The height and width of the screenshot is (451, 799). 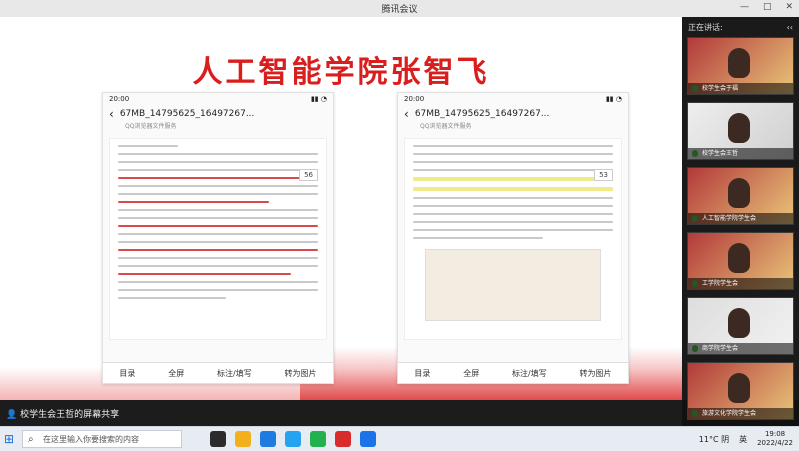 What do you see at coordinates (743, 439) in the screenshot?
I see `input-language: 英` at bounding box center [743, 439].